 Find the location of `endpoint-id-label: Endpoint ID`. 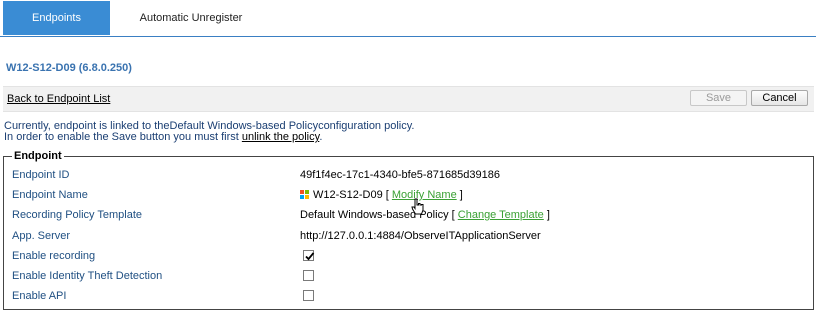

endpoint-id-label: Endpoint ID is located at coordinates (41, 175).